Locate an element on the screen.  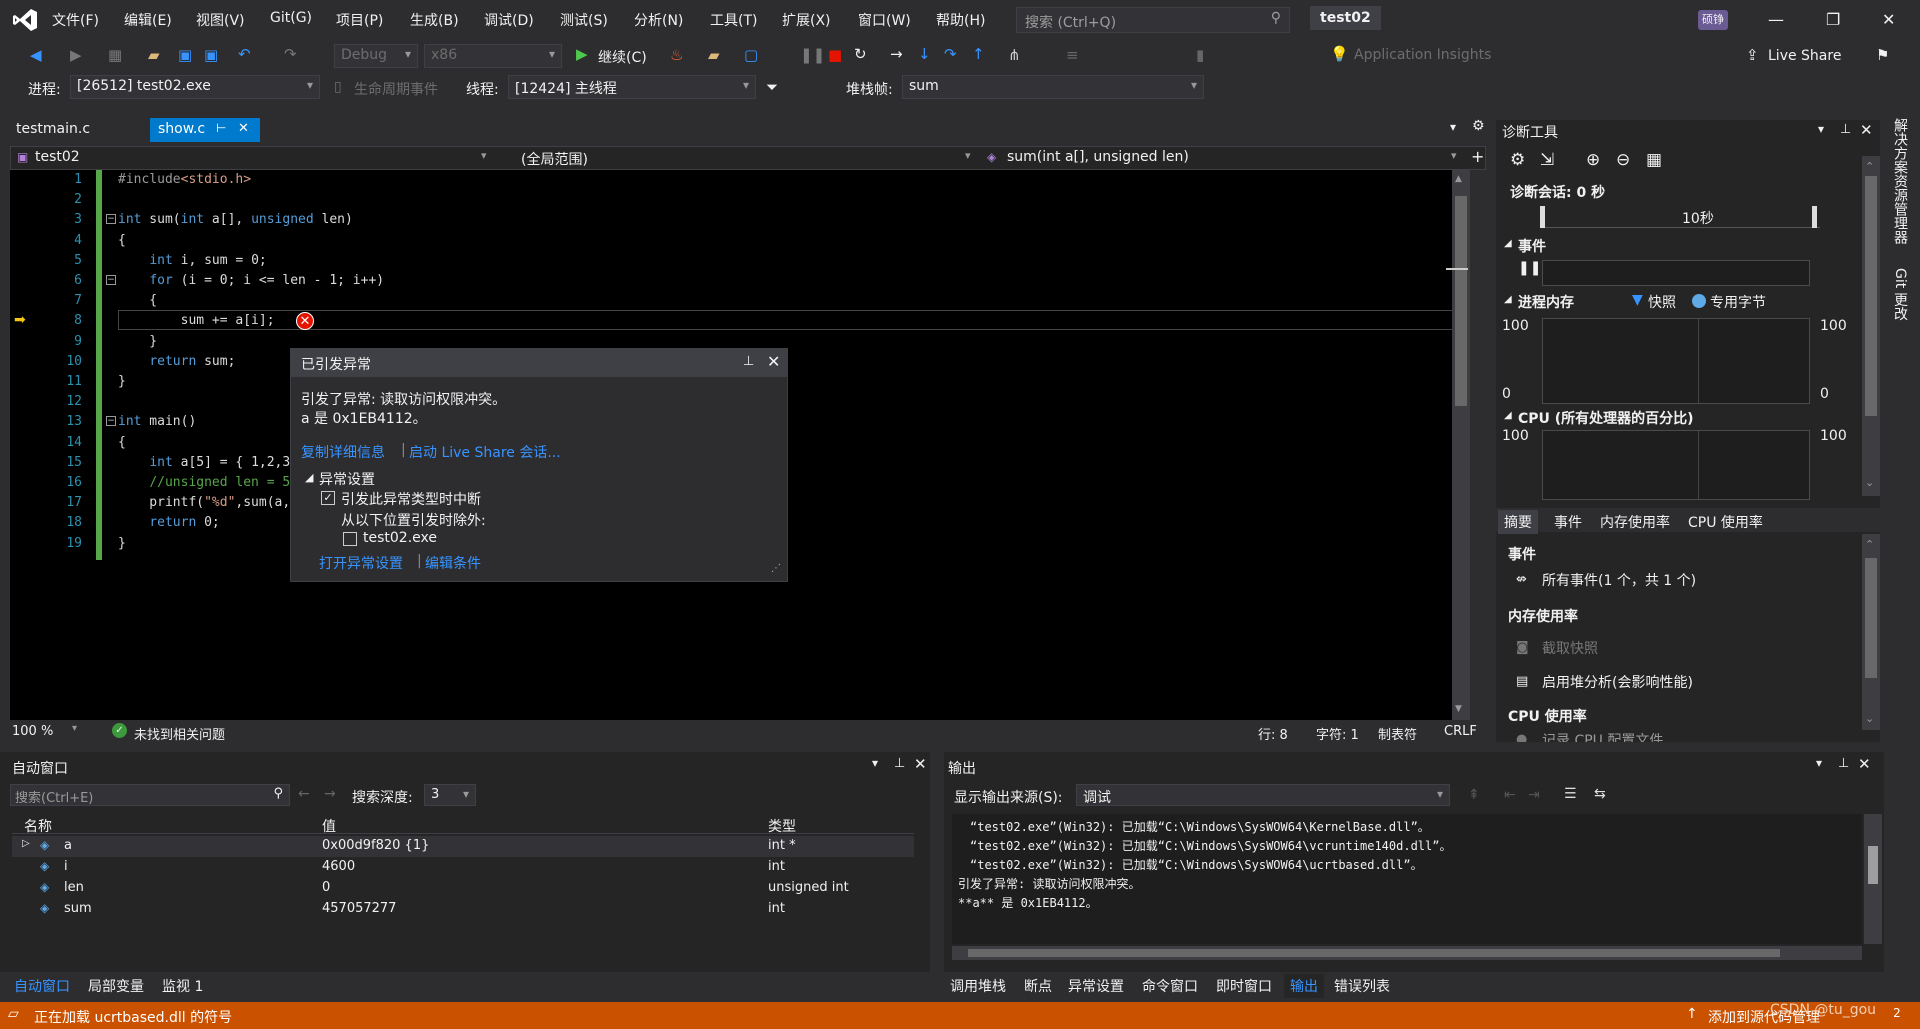
code-line: sum += a[i]; is located at coordinates (196, 321).